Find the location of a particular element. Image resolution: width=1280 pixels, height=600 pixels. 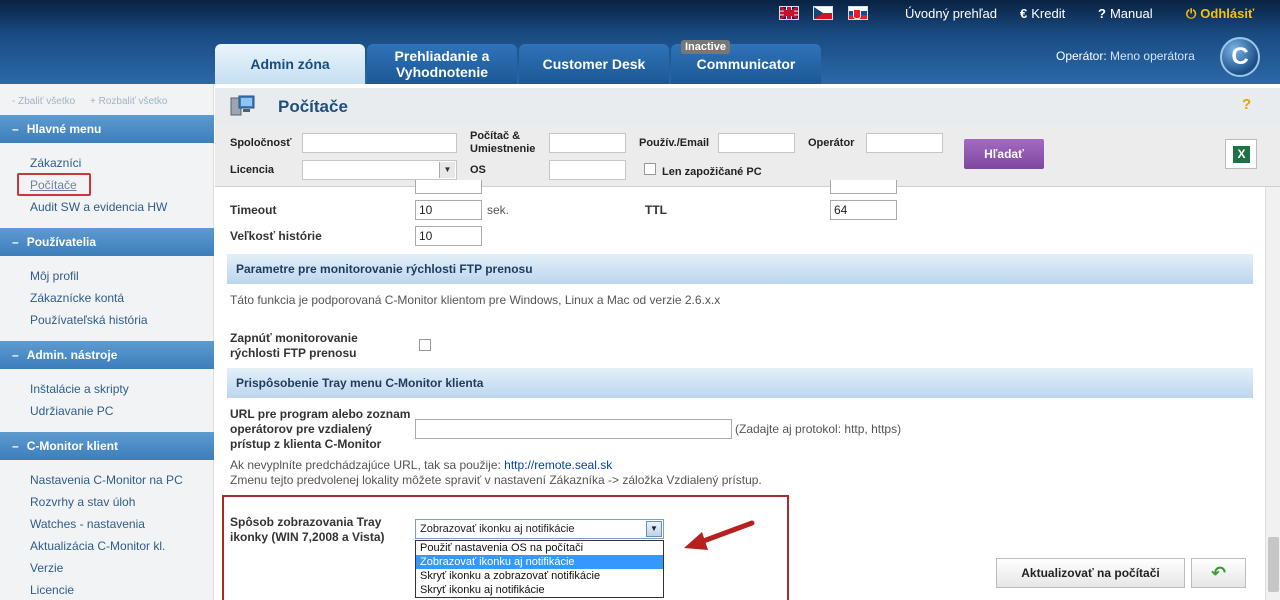

lent-pc-checkbox is located at coordinates (650, 169).